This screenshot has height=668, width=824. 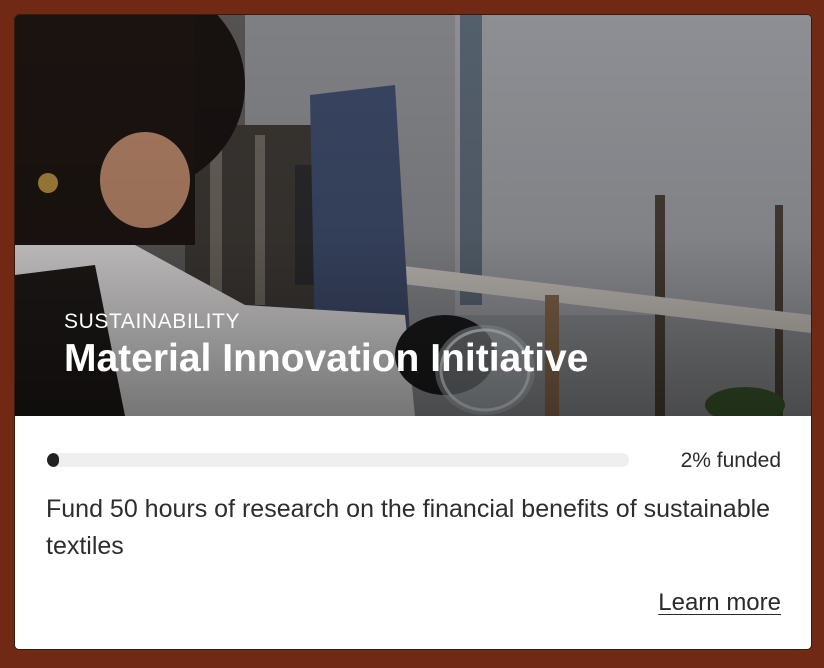 I want to click on category-label: SUSTAINABILITY, so click(x=152, y=321).